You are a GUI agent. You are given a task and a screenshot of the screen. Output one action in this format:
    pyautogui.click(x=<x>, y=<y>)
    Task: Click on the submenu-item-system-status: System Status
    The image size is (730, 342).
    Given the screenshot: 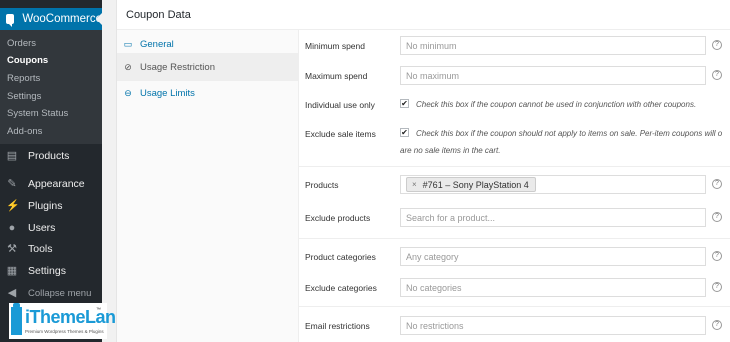 What is the action you would take?
    pyautogui.click(x=37, y=113)
    